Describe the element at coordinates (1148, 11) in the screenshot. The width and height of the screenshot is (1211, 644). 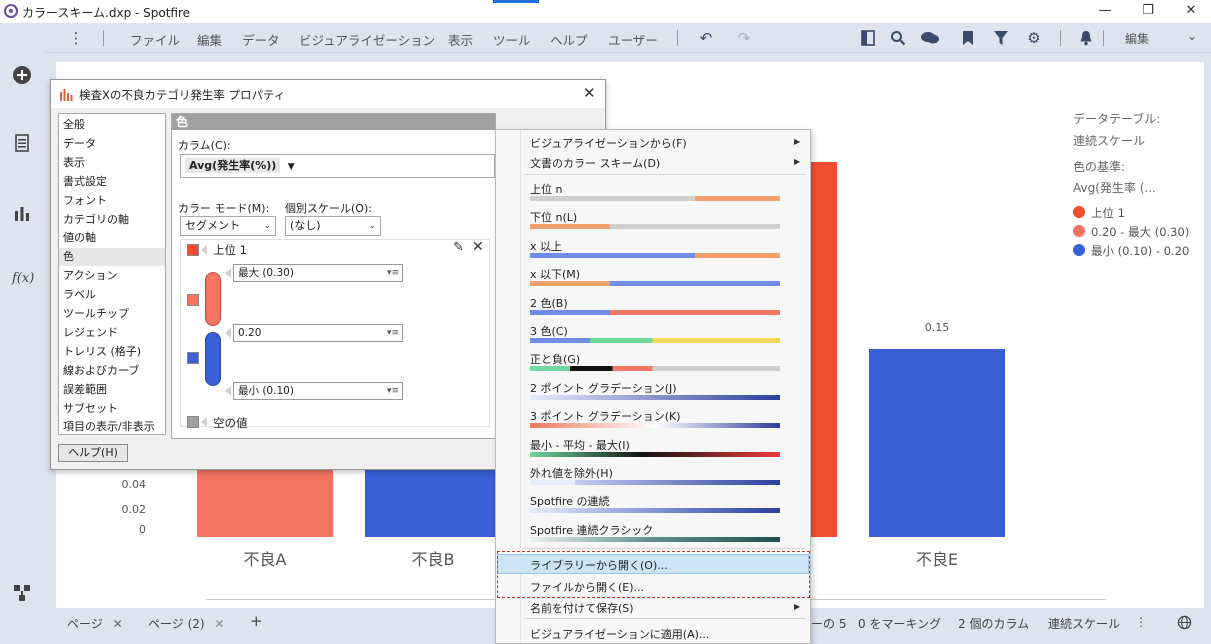
I see `restore-button: ❐` at that location.